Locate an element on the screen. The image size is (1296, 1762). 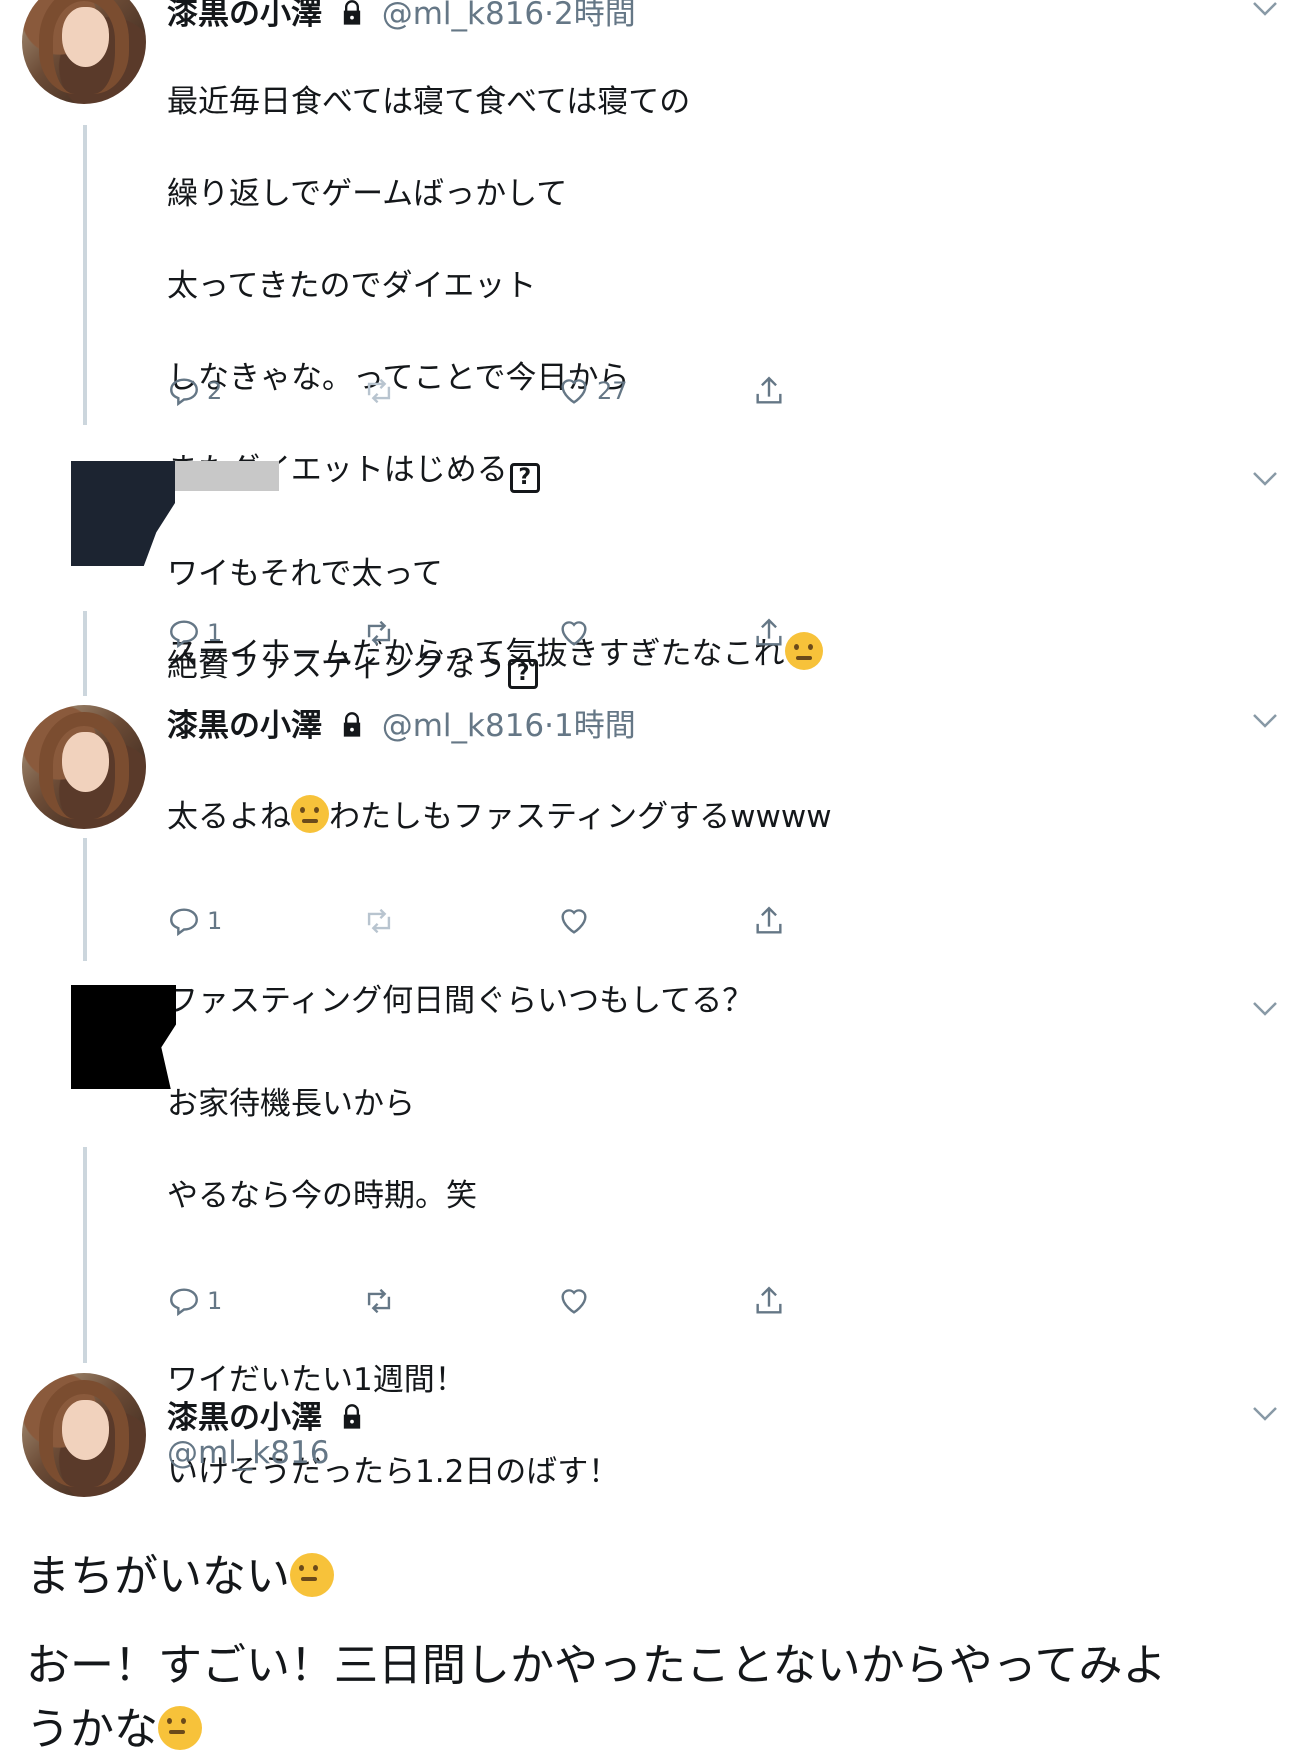
text-line: 太ってきたのでダイエット is located at coordinates (352, 286).